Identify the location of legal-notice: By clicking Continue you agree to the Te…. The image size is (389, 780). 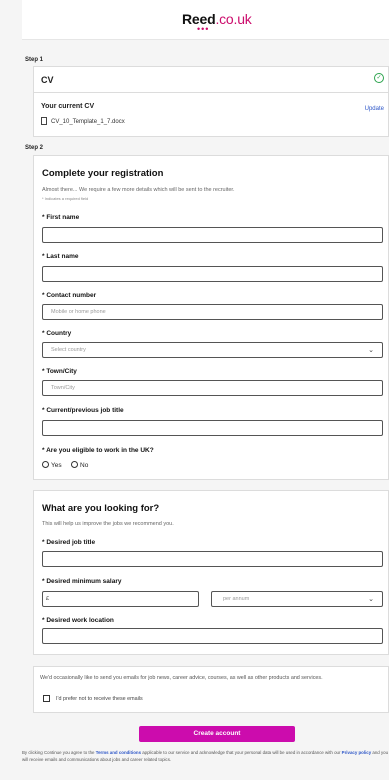
(205, 756).